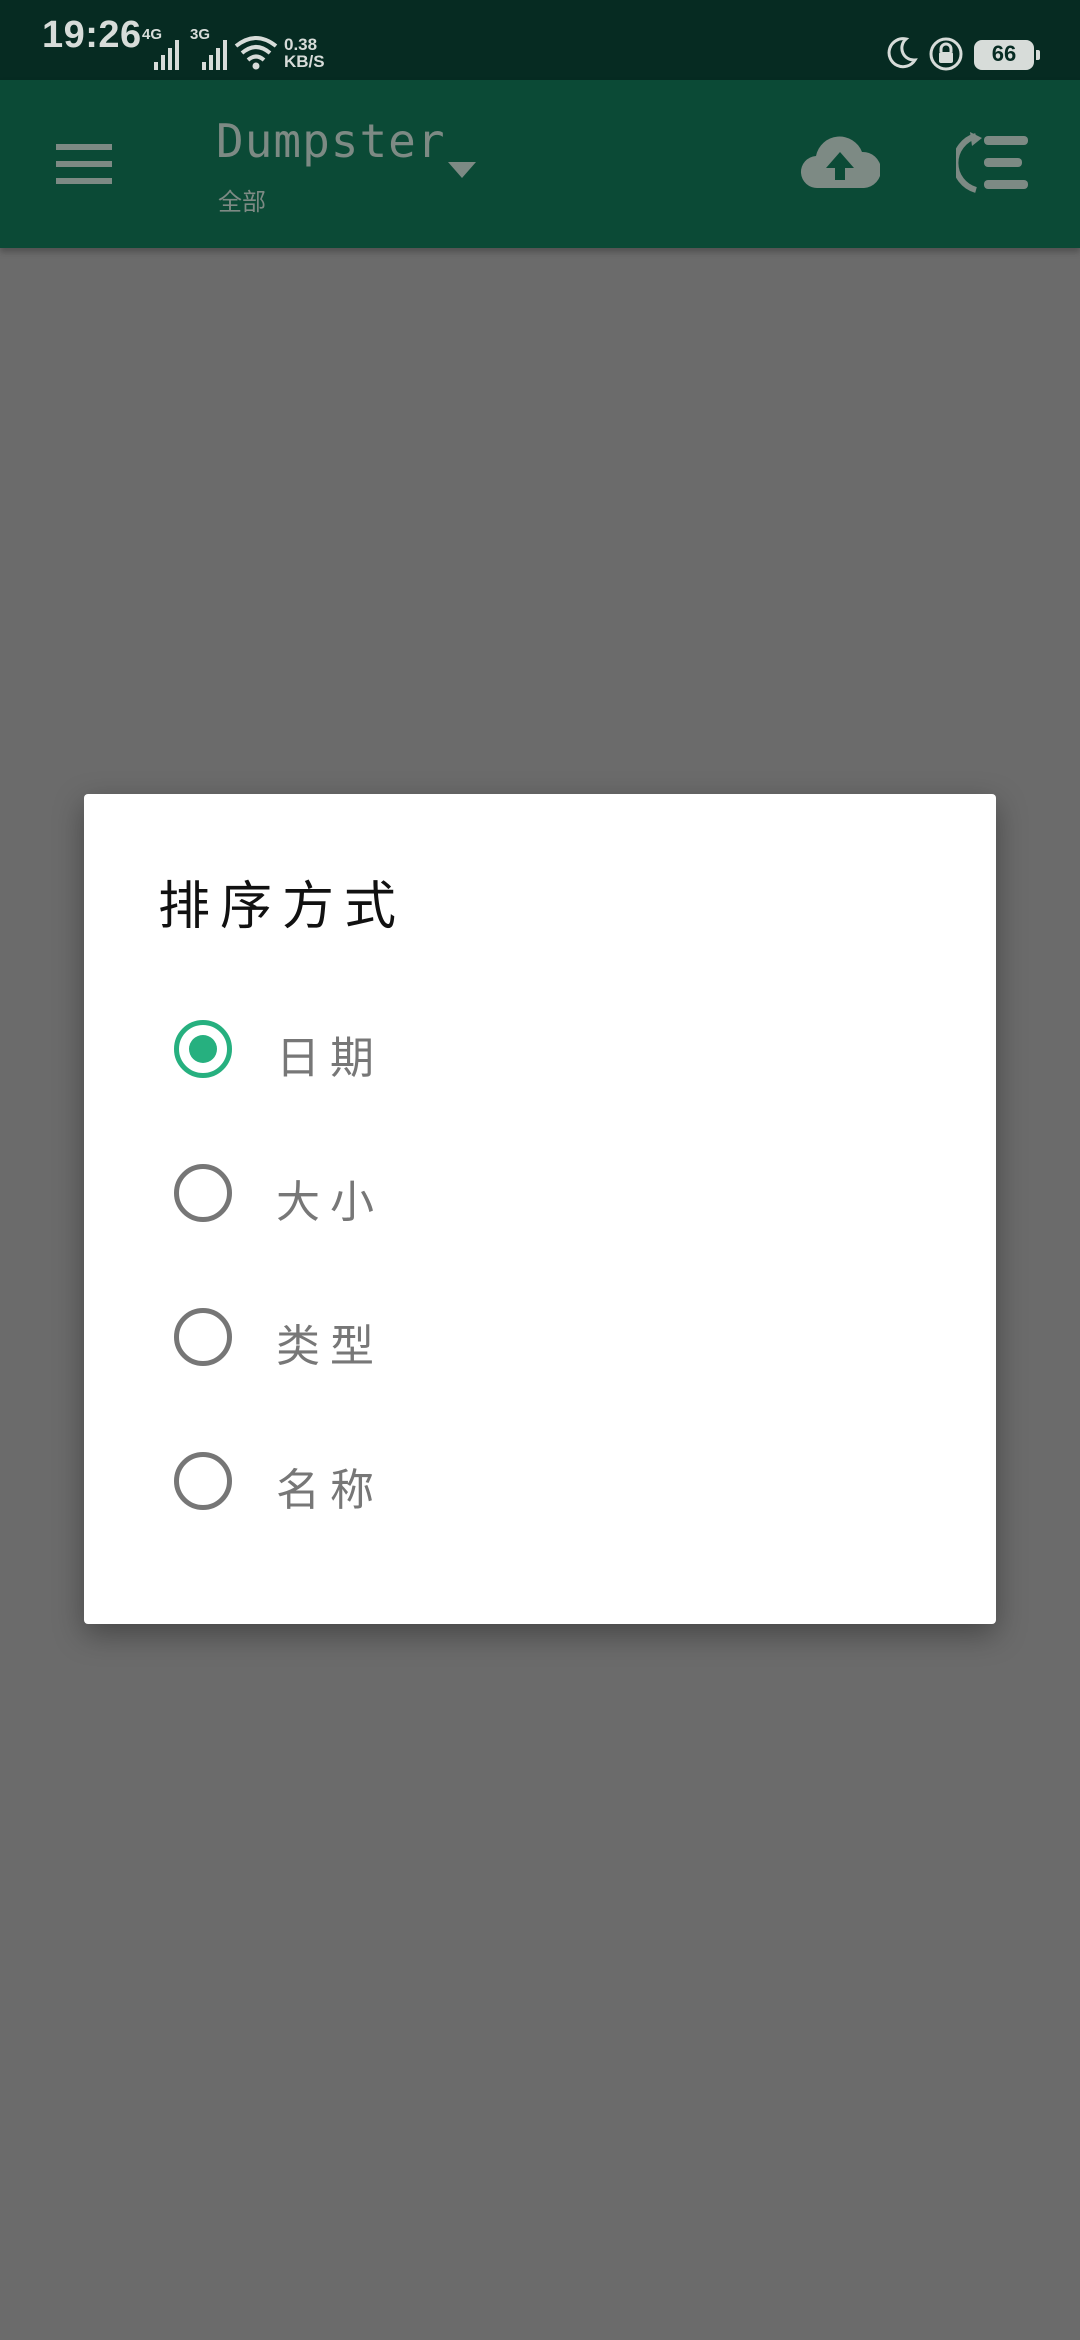 This screenshot has height=2340, width=1080. What do you see at coordinates (330, 1202) in the screenshot?
I see `option-label: 大小` at bounding box center [330, 1202].